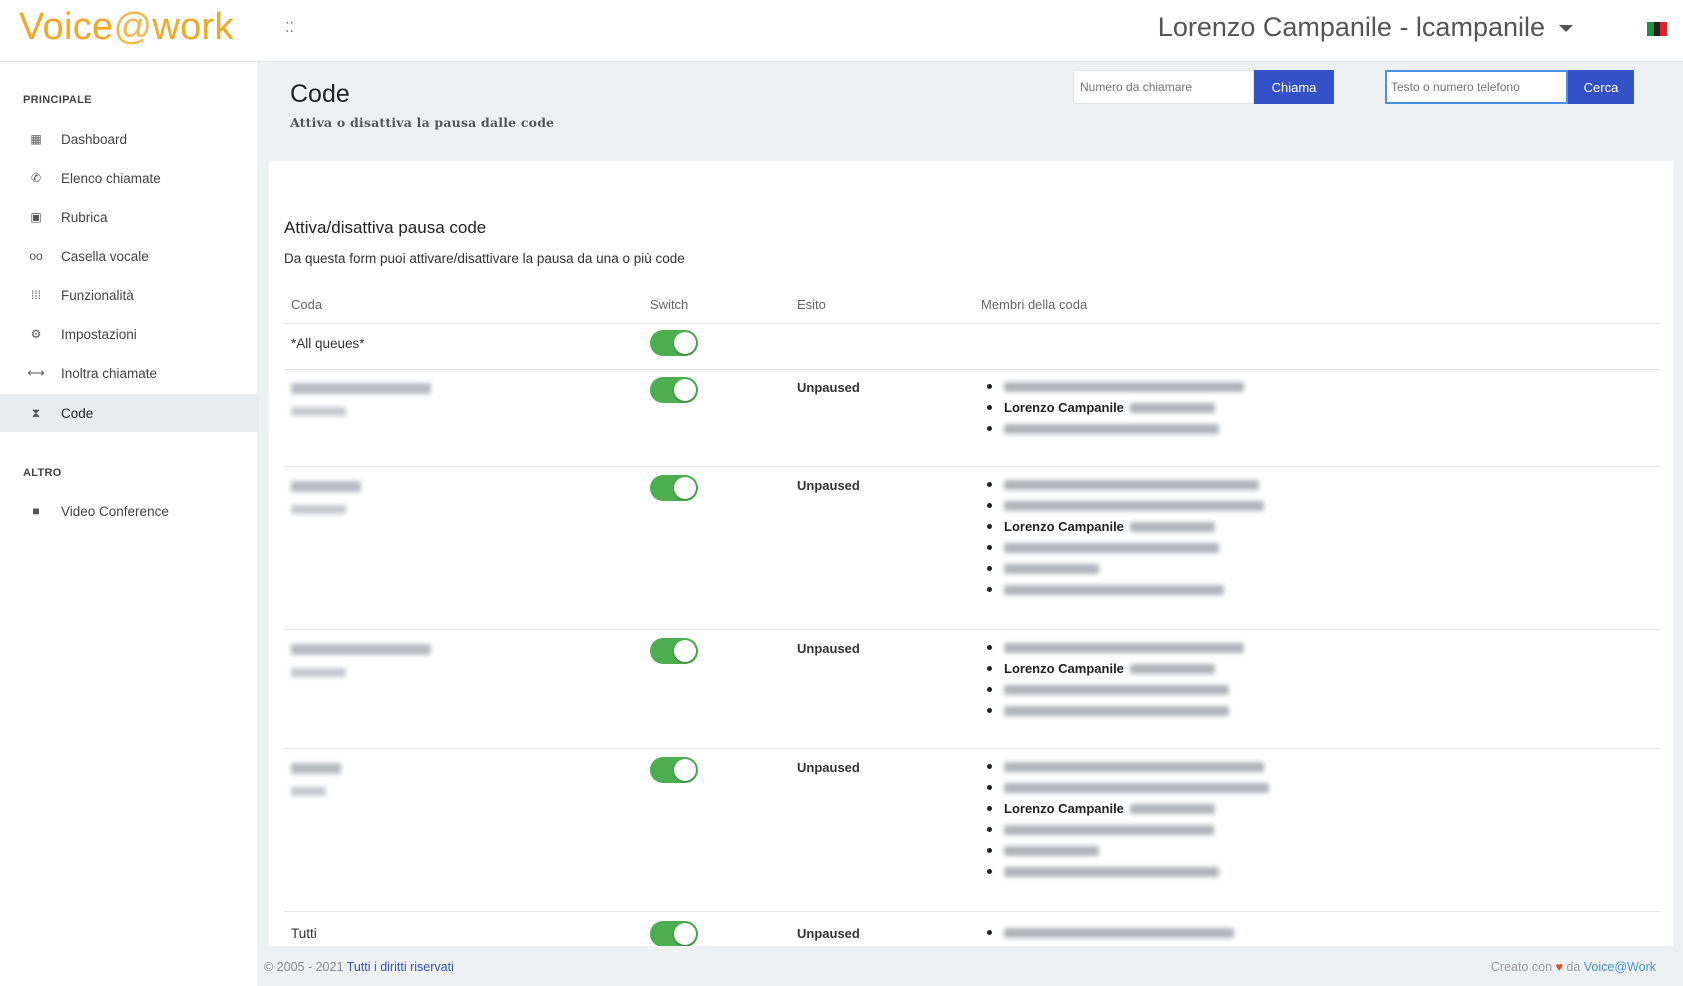 This screenshot has width=1683, height=986. I want to click on phone-icon: ✆, so click(36, 178).